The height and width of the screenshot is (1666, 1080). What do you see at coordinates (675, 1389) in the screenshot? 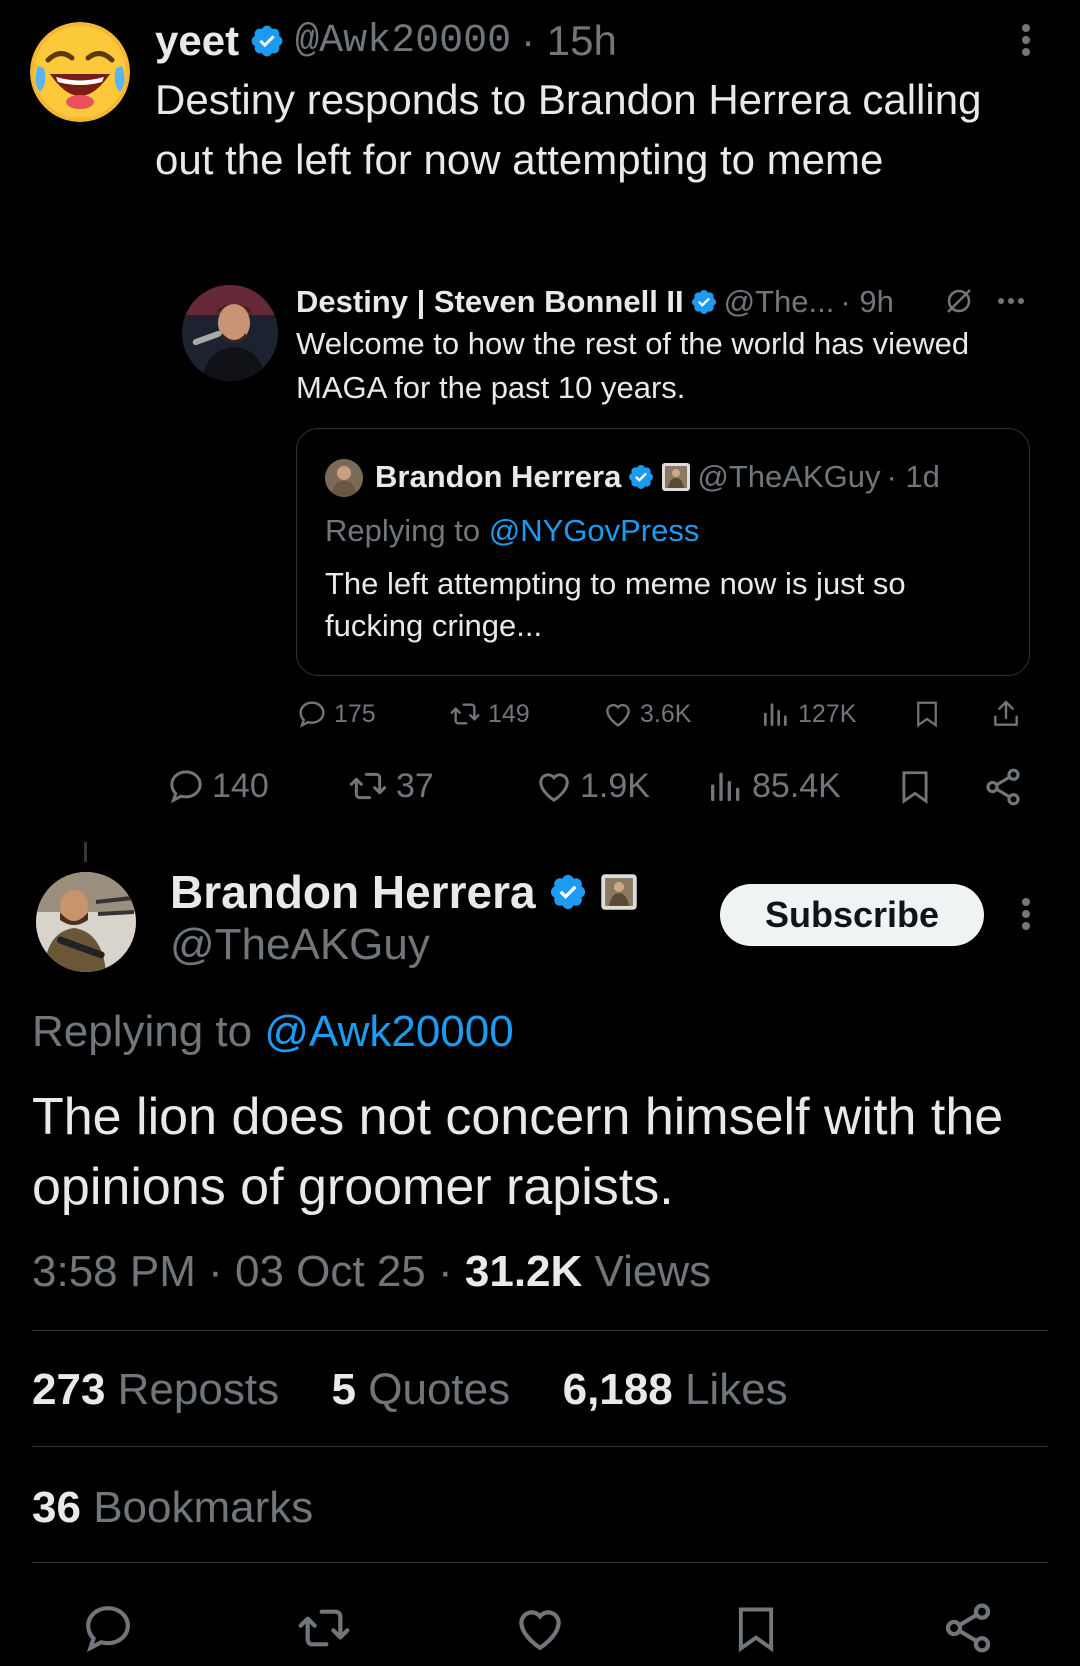
I see `likes-stat: 6,188 Likes` at bounding box center [675, 1389].